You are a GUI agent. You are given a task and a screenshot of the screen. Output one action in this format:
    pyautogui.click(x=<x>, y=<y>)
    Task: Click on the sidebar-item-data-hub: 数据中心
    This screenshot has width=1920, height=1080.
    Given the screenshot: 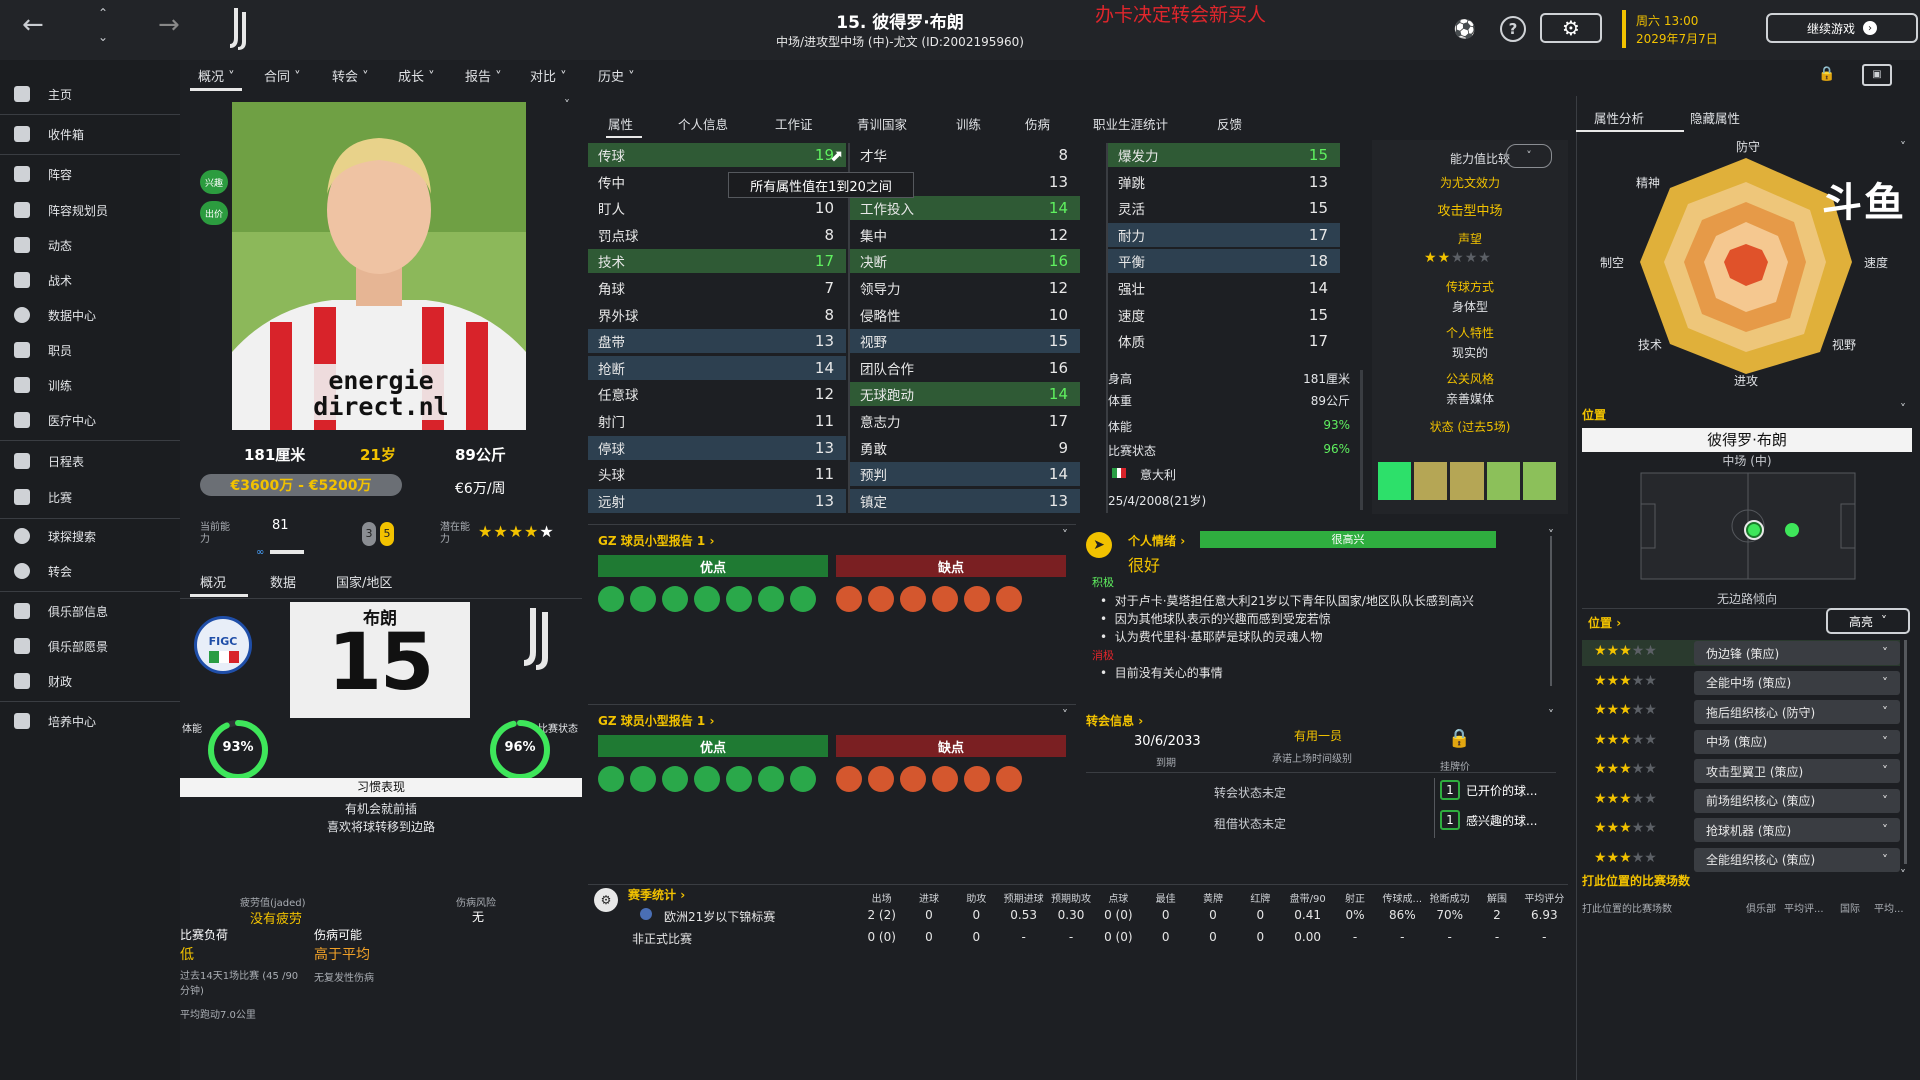 What is the action you would take?
    pyautogui.click(x=90, y=315)
    